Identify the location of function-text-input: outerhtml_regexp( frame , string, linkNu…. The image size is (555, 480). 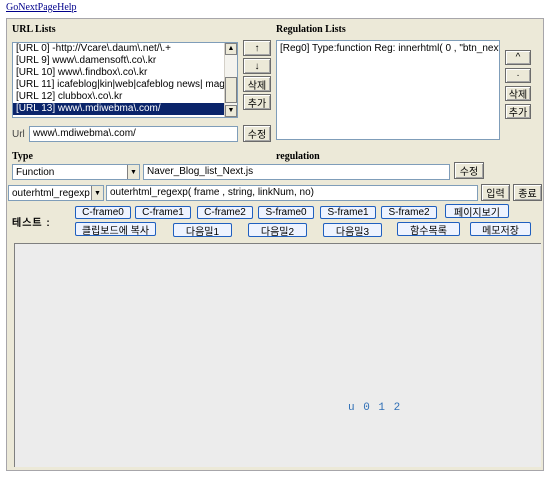
(292, 193).